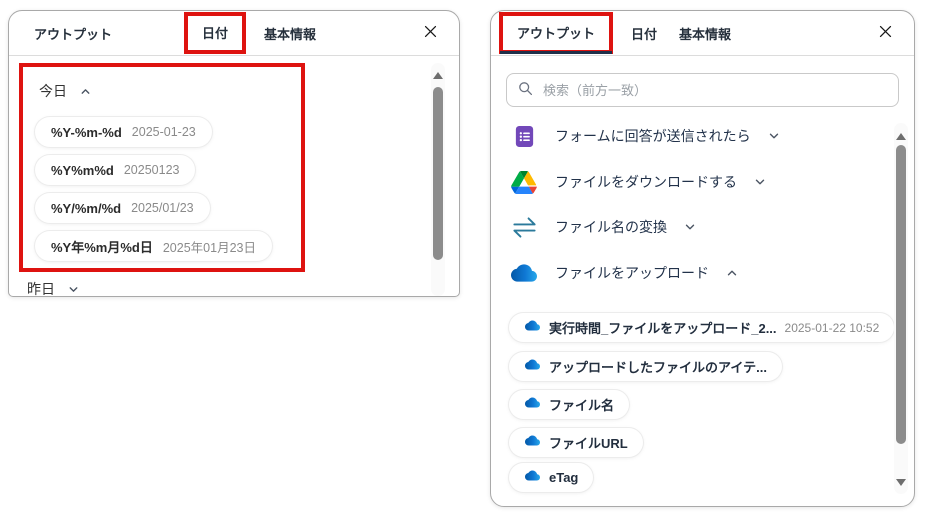  Describe the element at coordinates (714, 90) in the screenshot. I see `search-input` at that location.